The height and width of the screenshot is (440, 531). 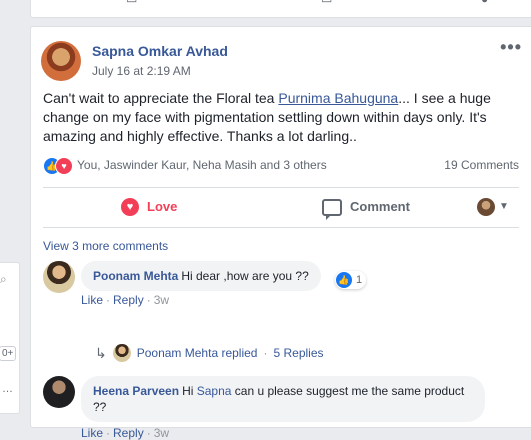 I want to click on commenter-name: Poonam Mehta, so click(x=135, y=276).